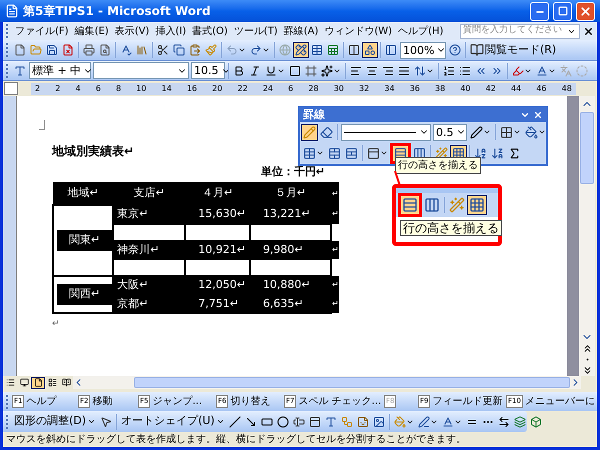  Describe the element at coordinates (236, 439) in the screenshot. I see `status-text: マウスを斜めにドラッグして表を作成します。縦、横にドラッグしてセルを分割することができます。` at that location.